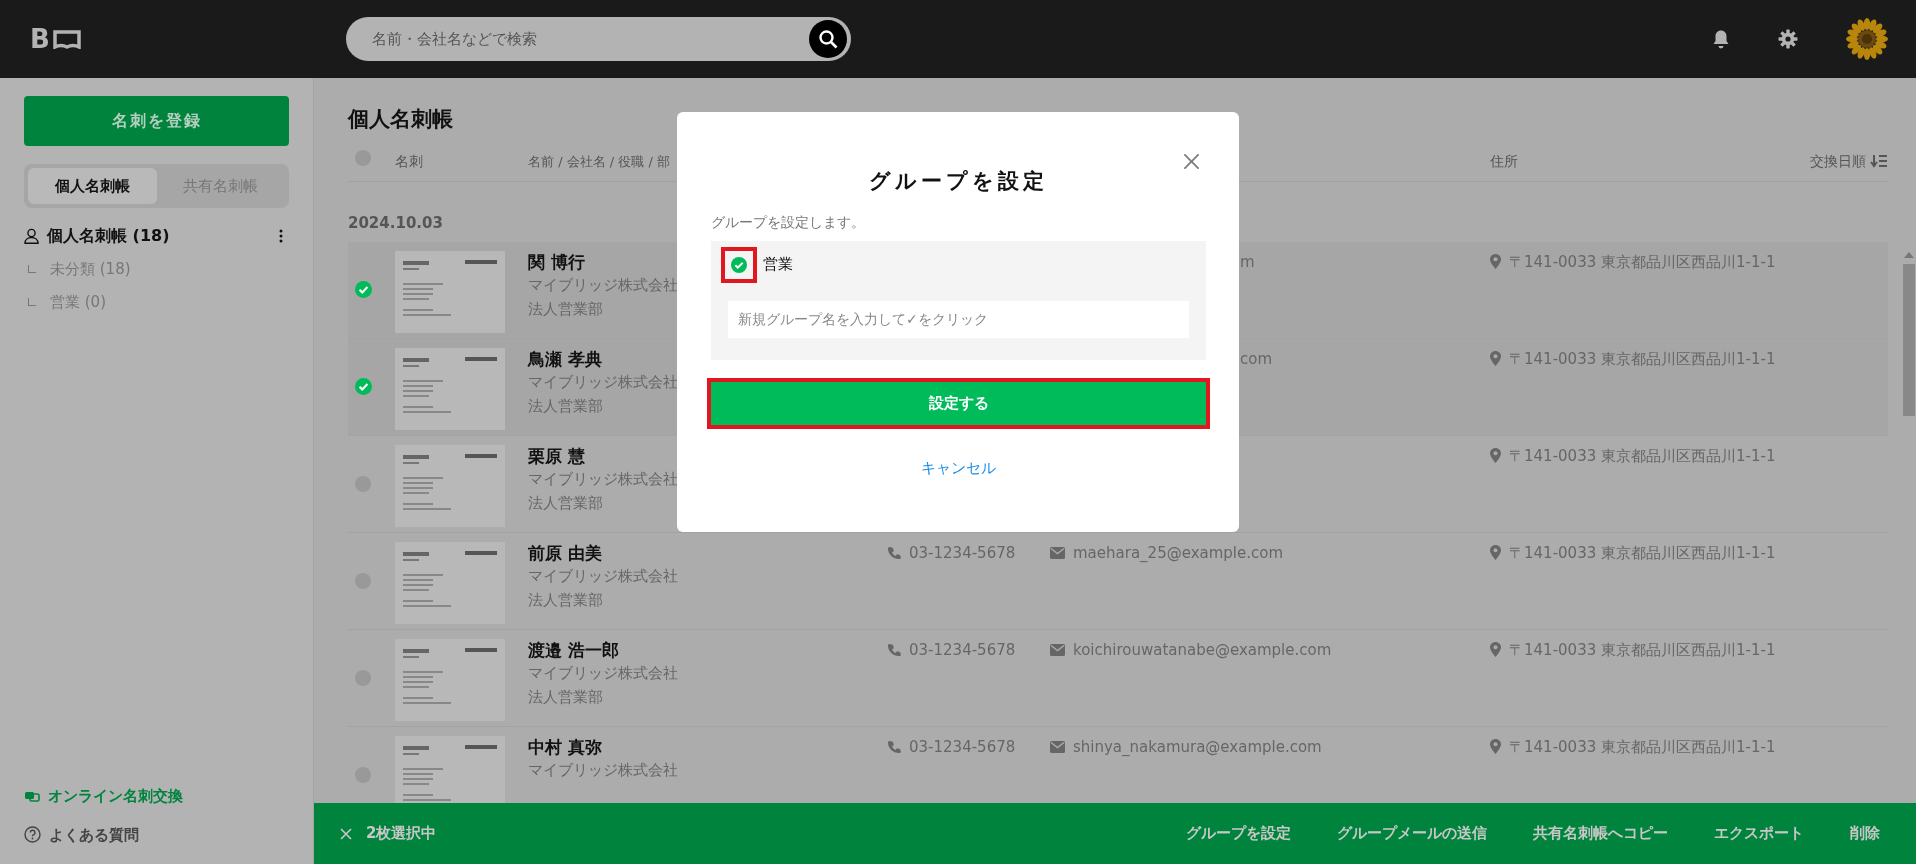 Image resolution: width=1916 pixels, height=864 pixels. I want to click on group-label: 営業, so click(778, 265).